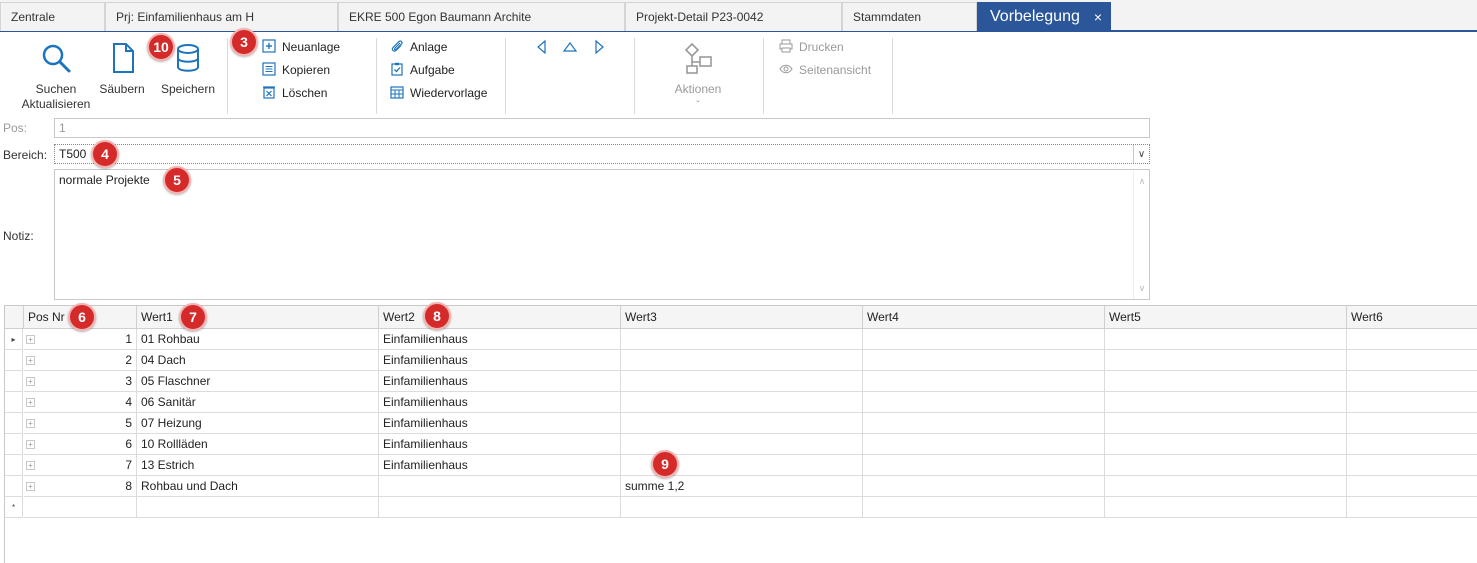  What do you see at coordinates (258, 402) in the screenshot?
I see `table-cell: 06 Sanitär` at bounding box center [258, 402].